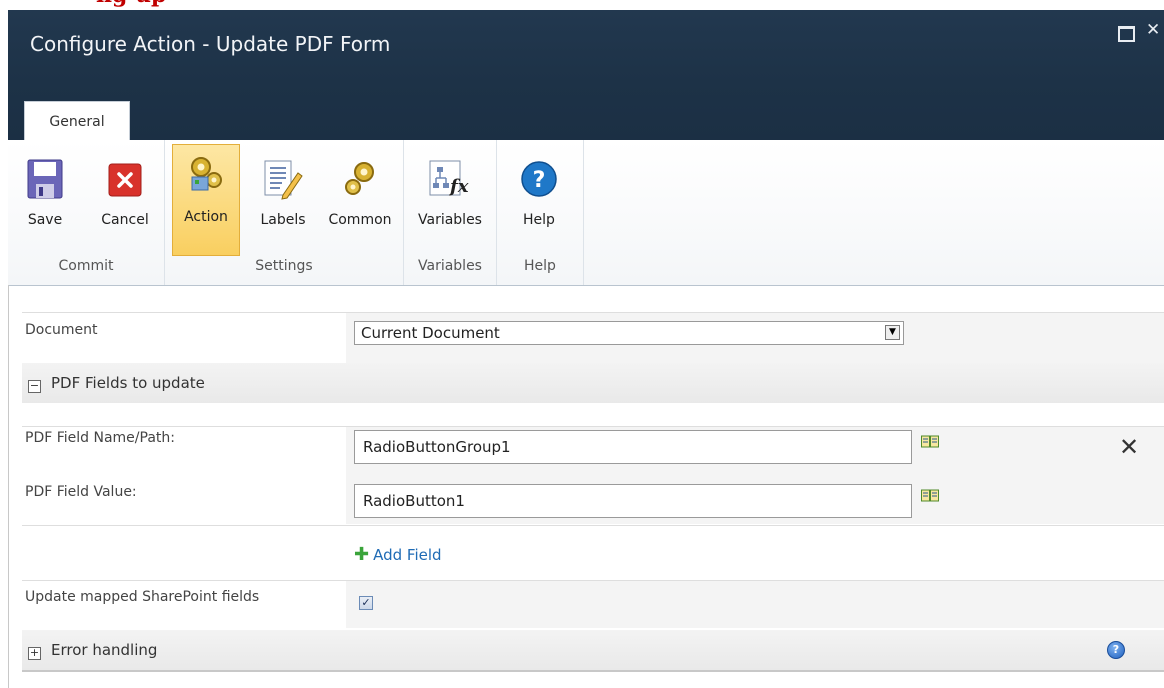 This screenshot has height=688, width=1164. What do you see at coordinates (450, 201) in the screenshot?
I see `variables-button: fx Variables` at bounding box center [450, 201].